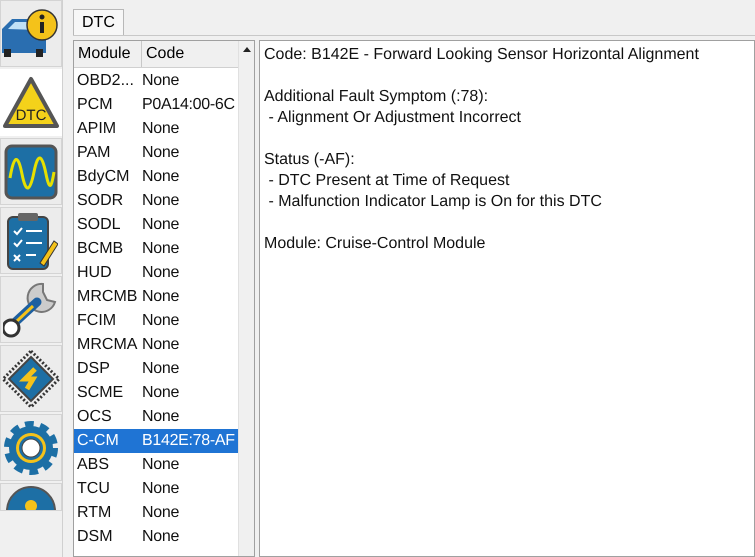 This screenshot has width=755, height=557. What do you see at coordinates (188, 441) in the screenshot?
I see `code-cell-text: B142E:78-AF` at bounding box center [188, 441].